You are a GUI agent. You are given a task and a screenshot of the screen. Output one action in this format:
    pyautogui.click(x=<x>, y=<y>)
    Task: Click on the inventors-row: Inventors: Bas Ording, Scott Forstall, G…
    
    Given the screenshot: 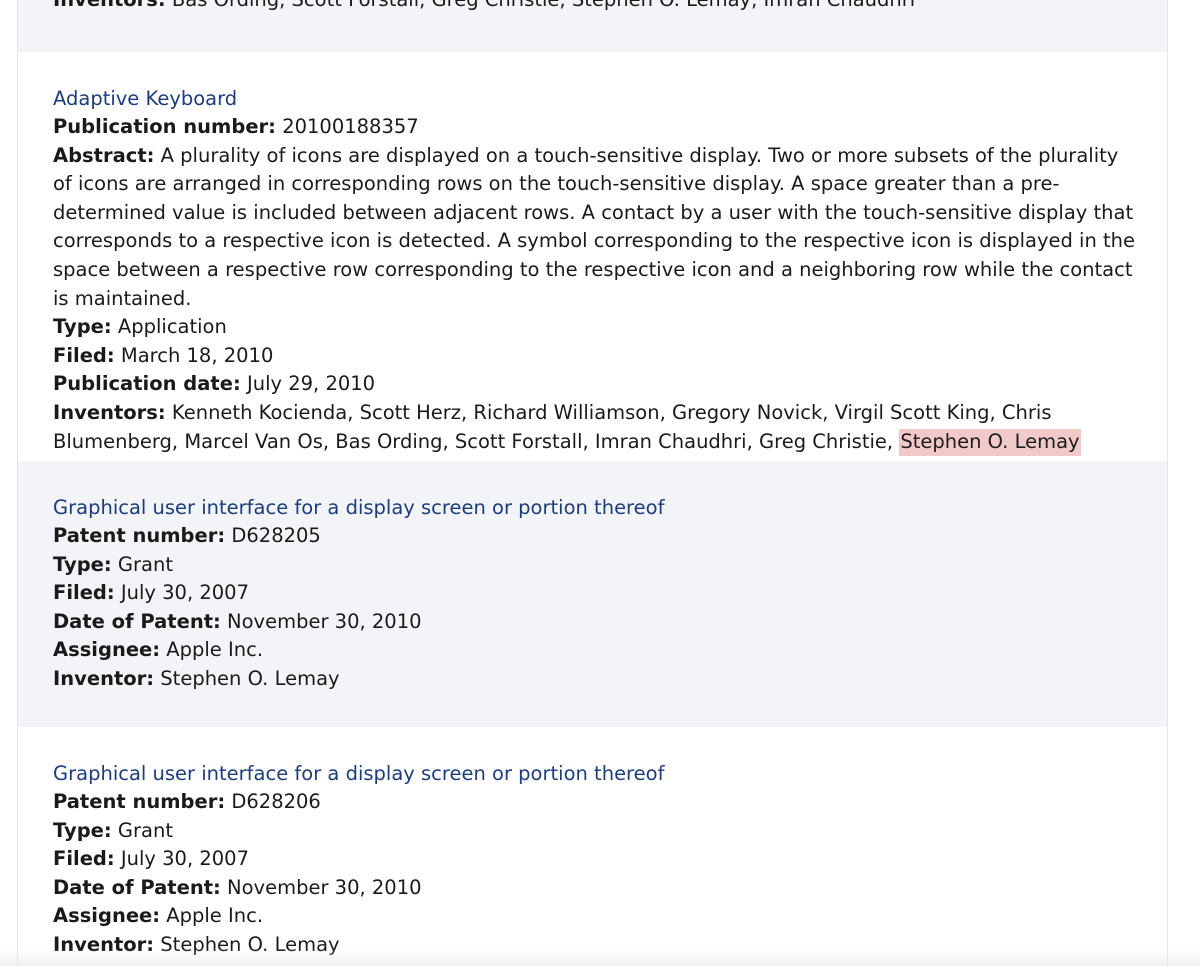 What is the action you would take?
    pyautogui.click(x=484, y=7)
    